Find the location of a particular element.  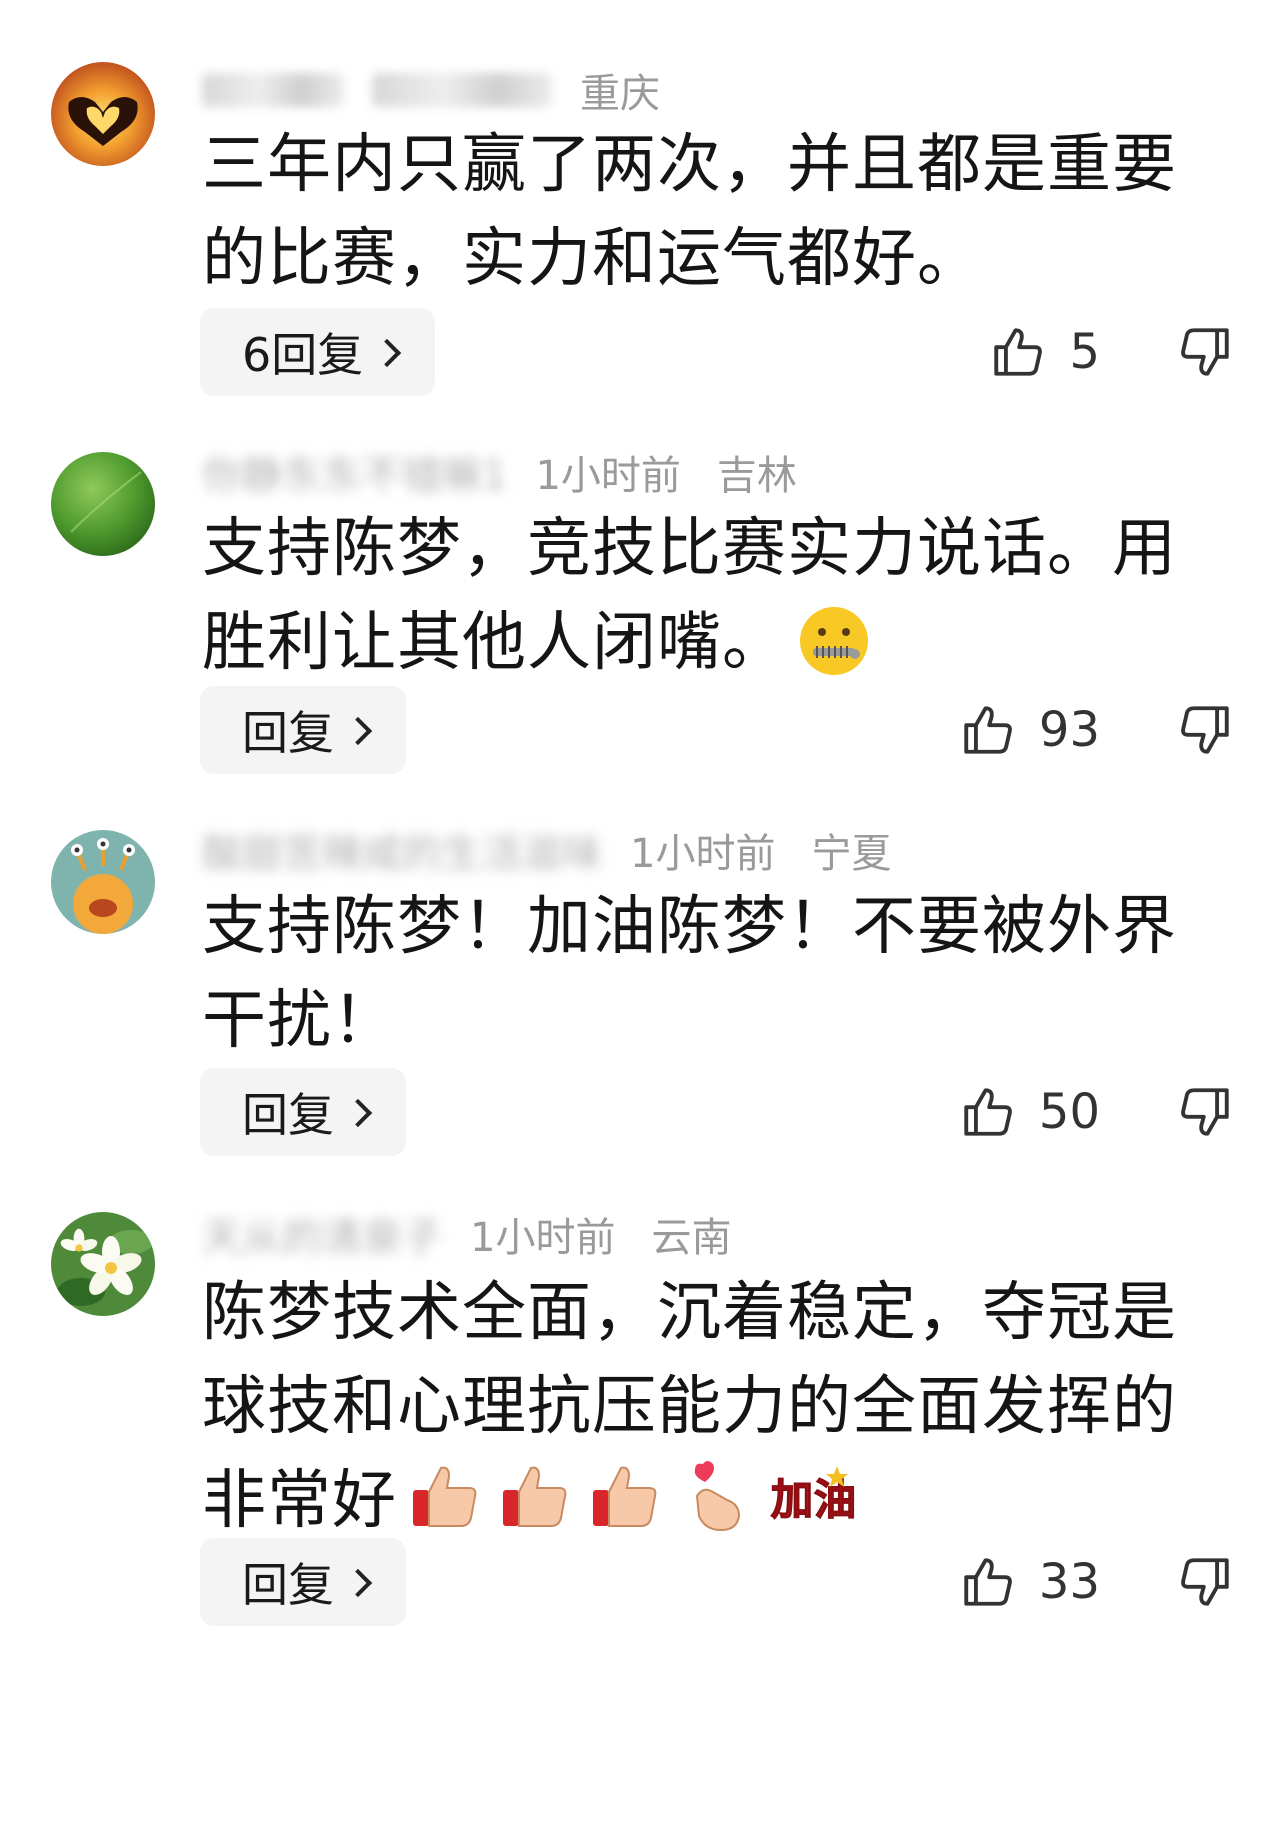

comment-text: 陈梦技术全面，沉着稳定，夺冠是 球技和心理抗压能力的全面发挥的 非常好 加油 is located at coordinates (732, 1414).